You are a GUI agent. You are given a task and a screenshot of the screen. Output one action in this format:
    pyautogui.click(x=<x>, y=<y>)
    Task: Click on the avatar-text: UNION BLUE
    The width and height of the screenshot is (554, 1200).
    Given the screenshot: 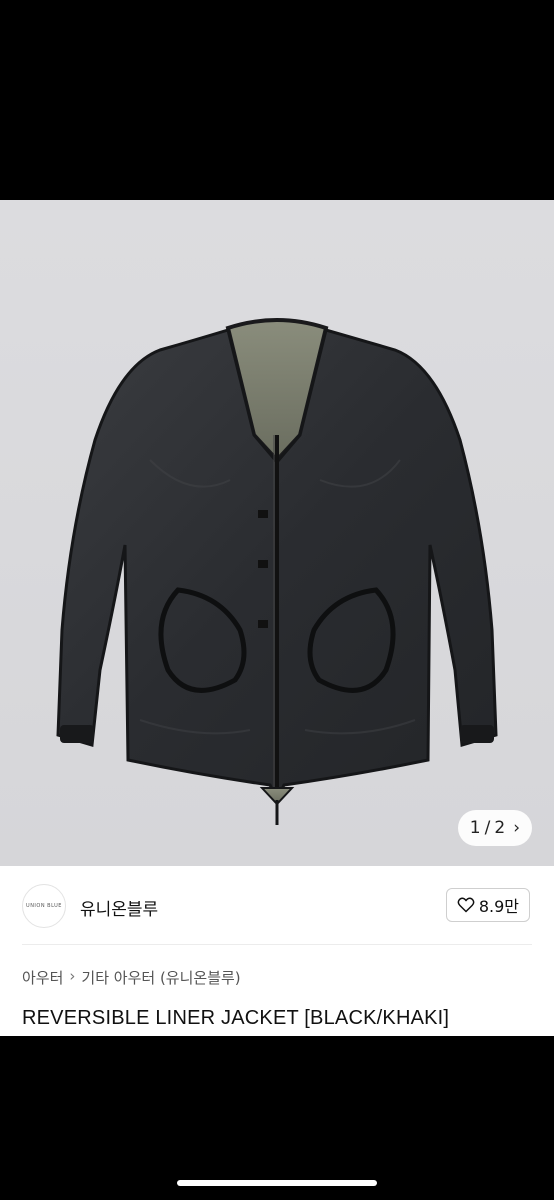 What is the action you would take?
    pyautogui.click(x=44, y=906)
    